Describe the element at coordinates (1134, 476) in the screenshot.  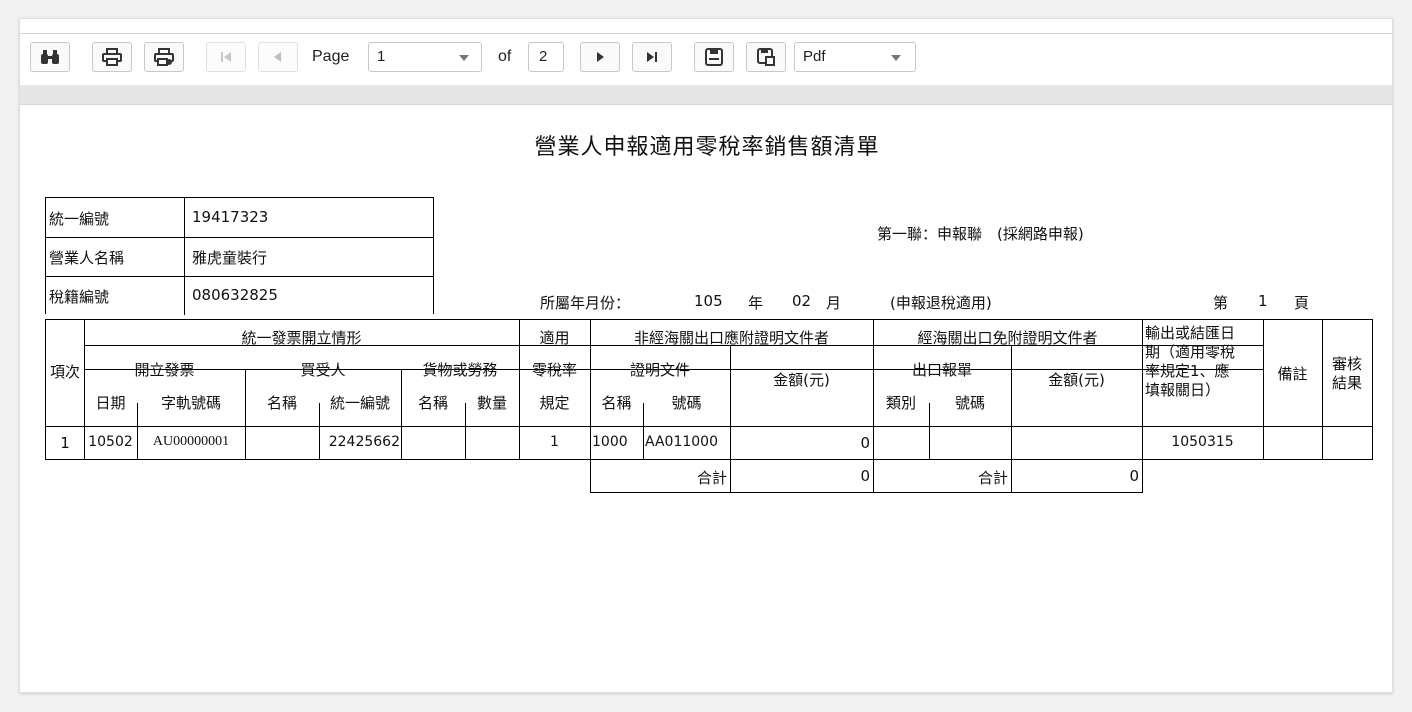
I see `total-value-2: 0` at that location.